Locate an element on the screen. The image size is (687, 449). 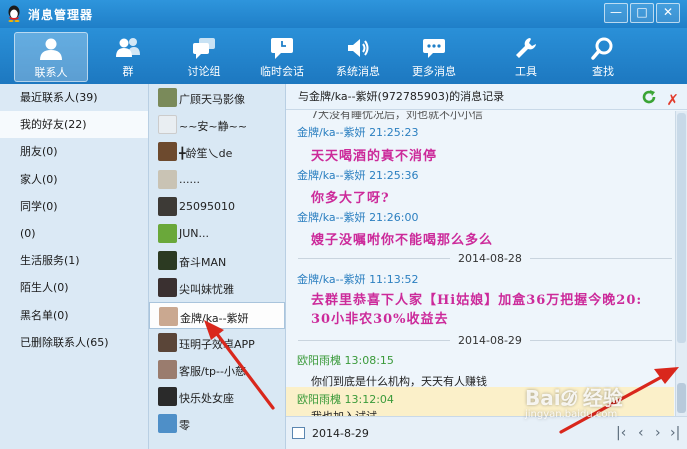
friend-name: 尖叫妹忧雅 is located at coordinates (206, 290).